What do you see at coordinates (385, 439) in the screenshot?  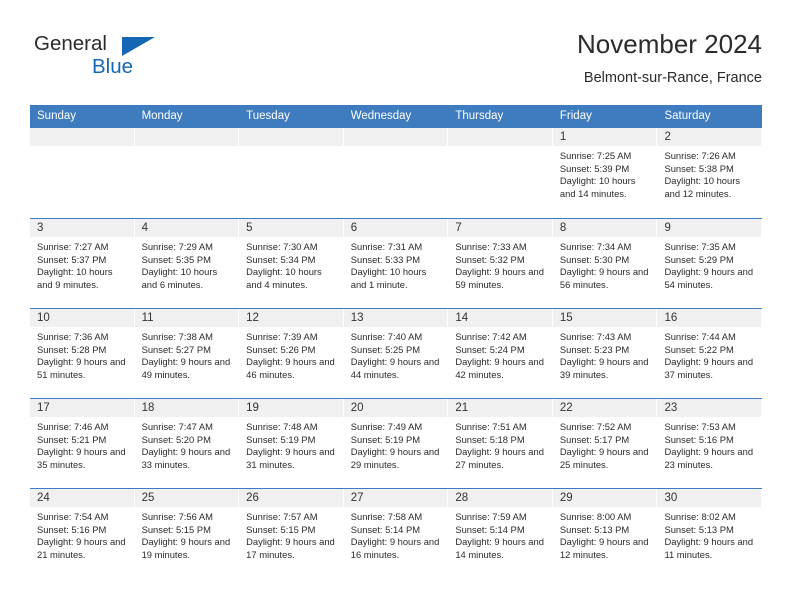 I see `sunset-text: Sunset: 5:19 PM` at bounding box center [385, 439].